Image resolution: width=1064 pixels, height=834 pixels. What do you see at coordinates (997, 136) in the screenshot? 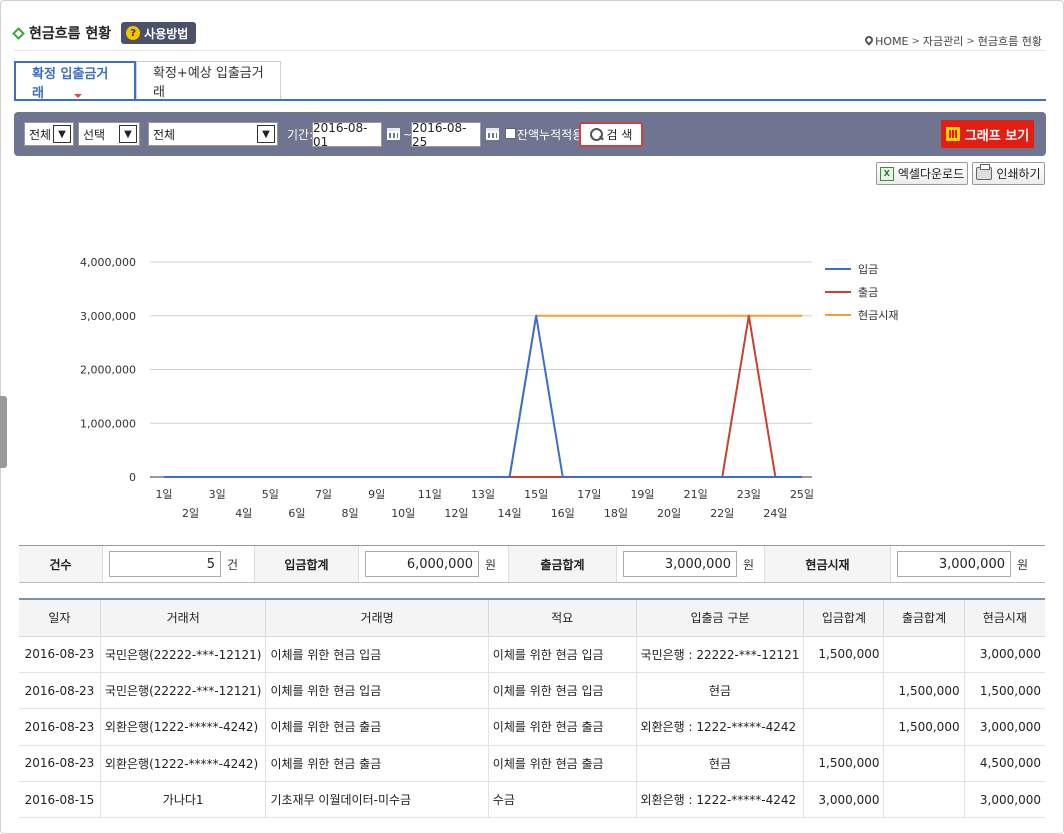
I see `graph-label: 그래프 보기` at bounding box center [997, 136].